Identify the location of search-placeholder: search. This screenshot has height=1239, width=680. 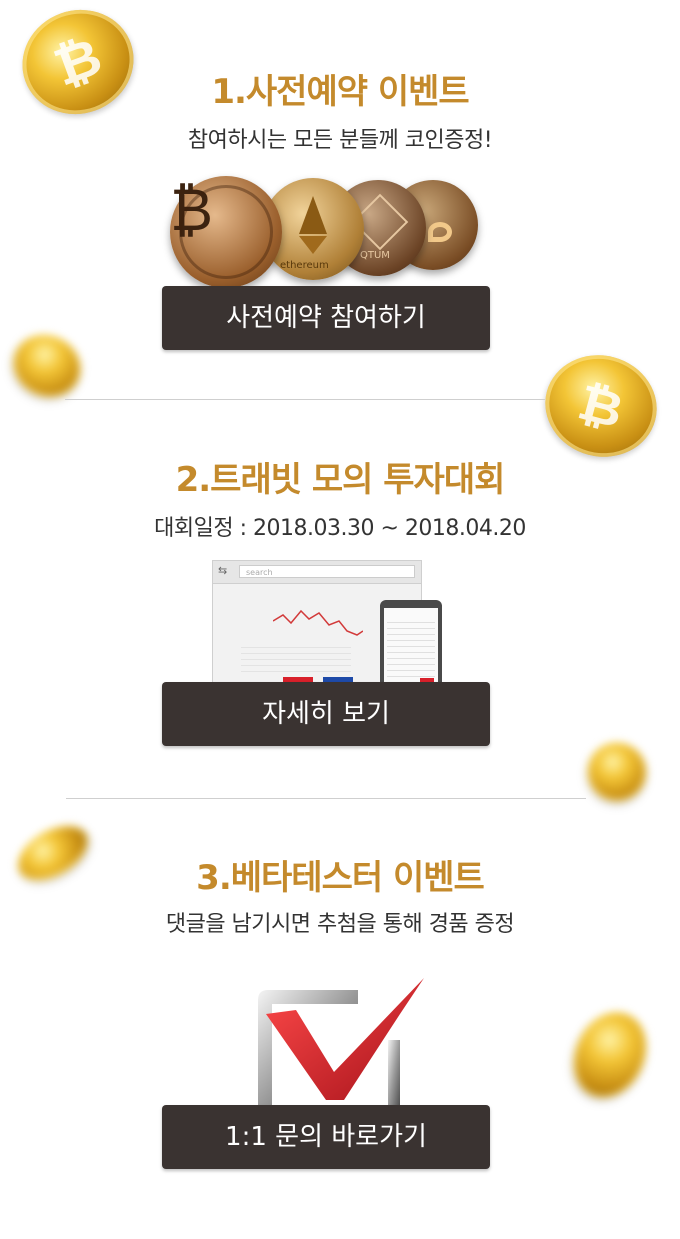
(259, 572).